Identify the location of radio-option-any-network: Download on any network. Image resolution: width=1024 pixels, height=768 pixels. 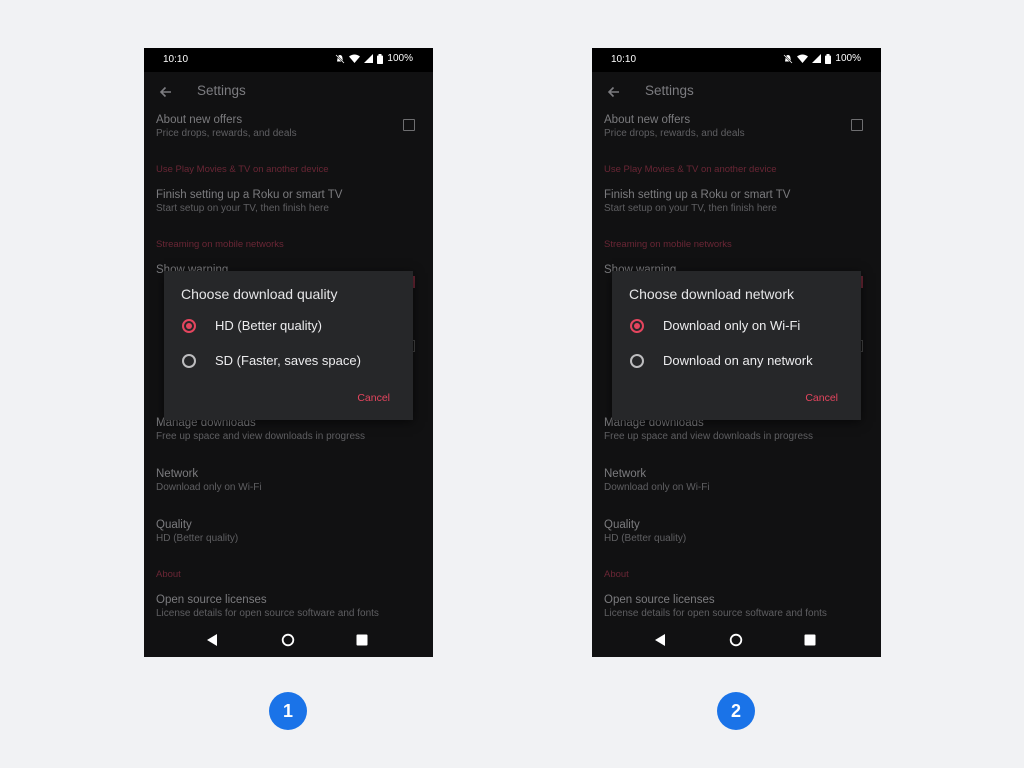
(721, 360).